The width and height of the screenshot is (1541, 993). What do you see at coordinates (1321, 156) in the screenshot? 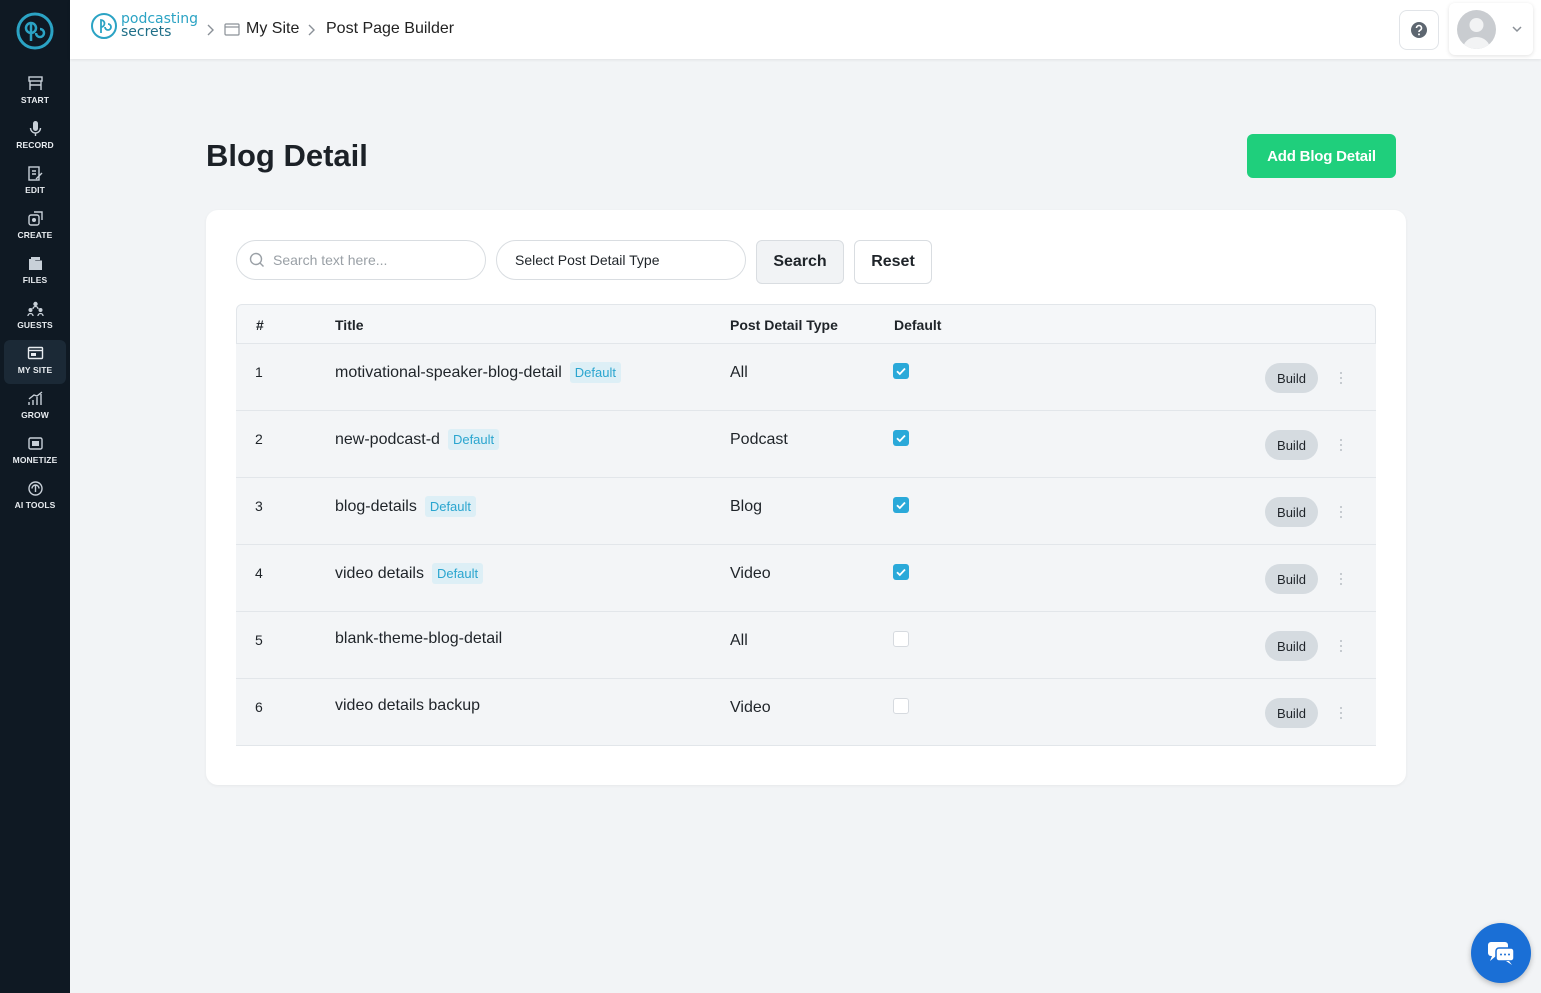
I see `add-blog-detail-button: Add Blog Detail` at bounding box center [1321, 156].